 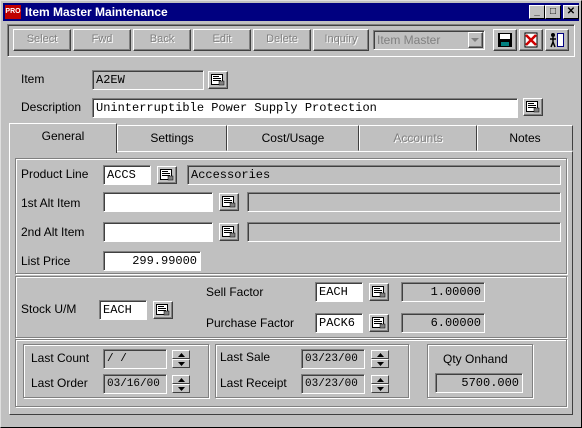 What do you see at coordinates (222, 40) in the screenshot?
I see `edit-button: Edit` at bounding box center [222, 40].